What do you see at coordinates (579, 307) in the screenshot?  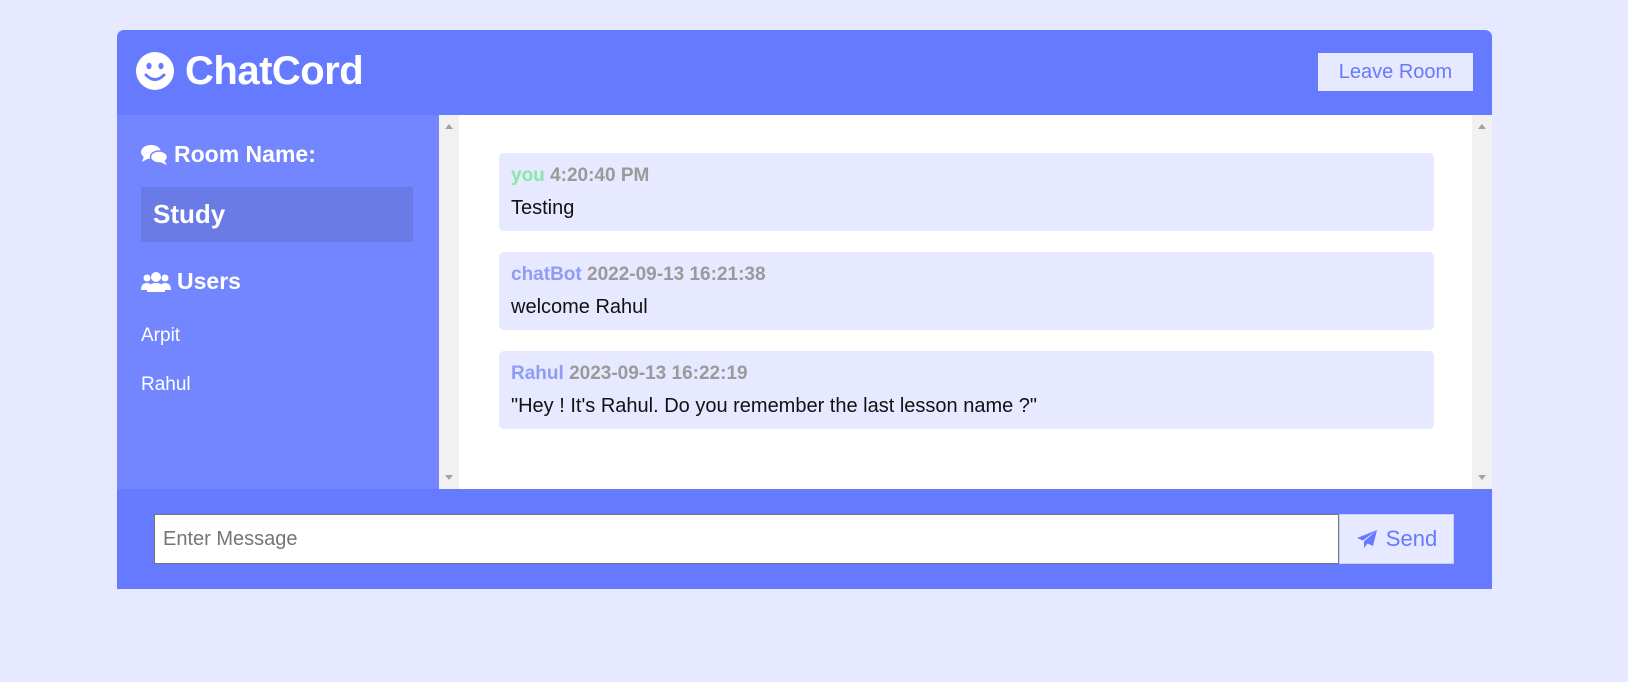 I see `message-text: welcome Rahul` at bounding box center [579, 307].